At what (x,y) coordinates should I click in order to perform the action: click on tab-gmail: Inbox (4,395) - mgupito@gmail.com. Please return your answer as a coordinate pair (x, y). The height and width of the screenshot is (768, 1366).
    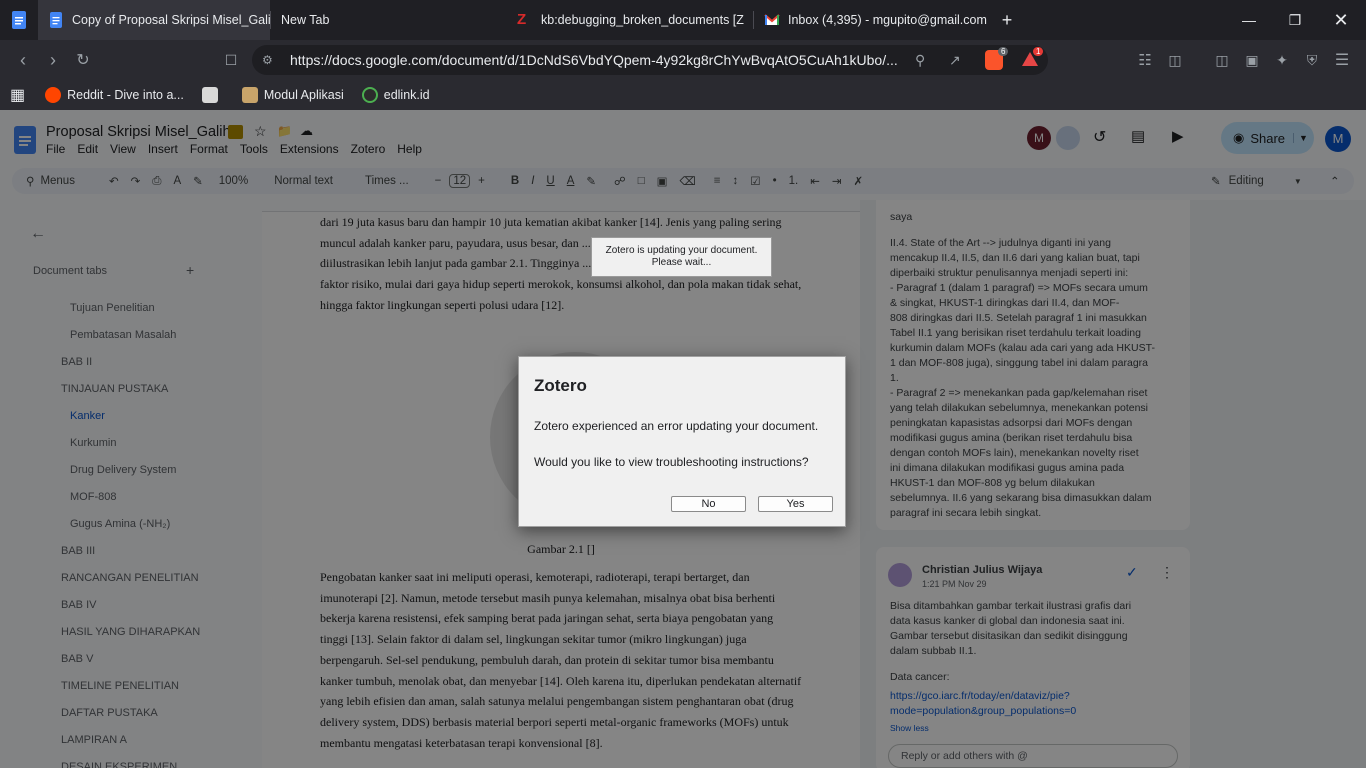
    Looking at the image, I should click on (873, 20).